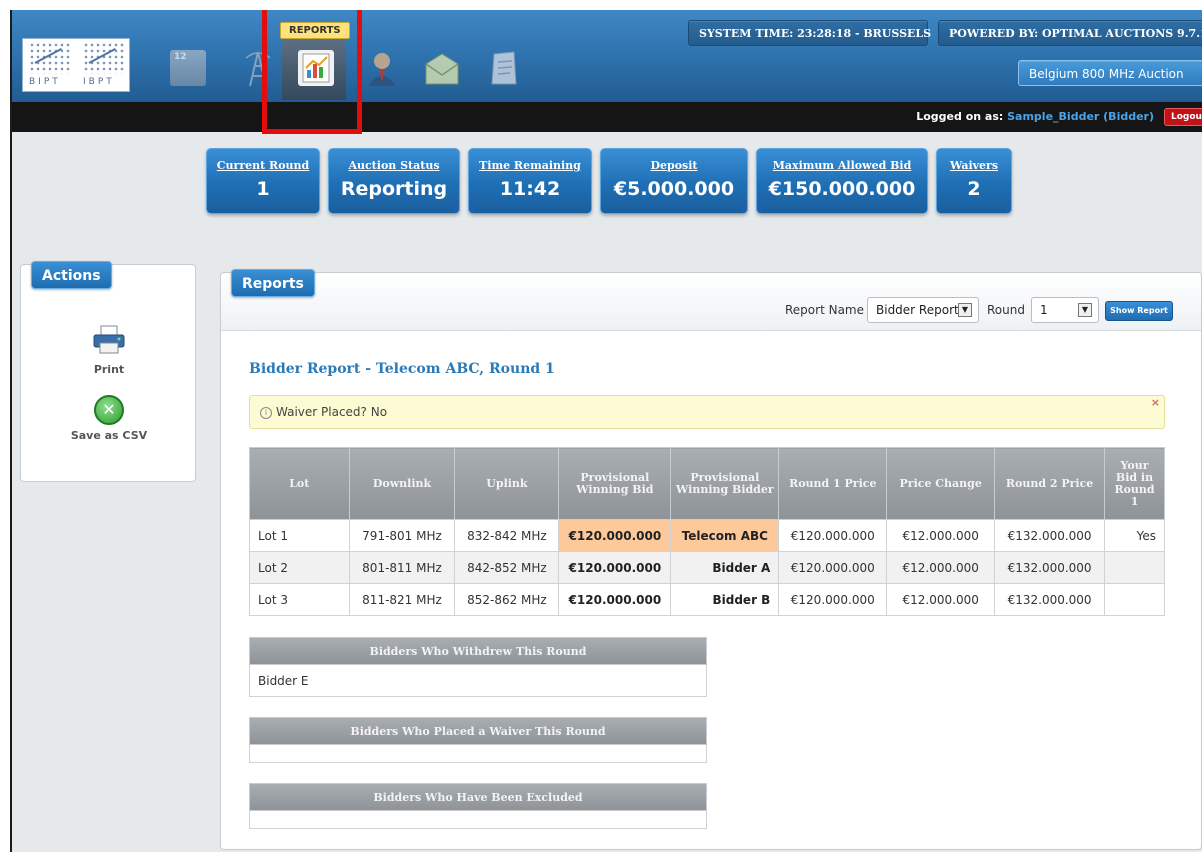 This screenshot has width=1202, height=852. I want to click on table-cell: Bidder A, so click(725, 567).